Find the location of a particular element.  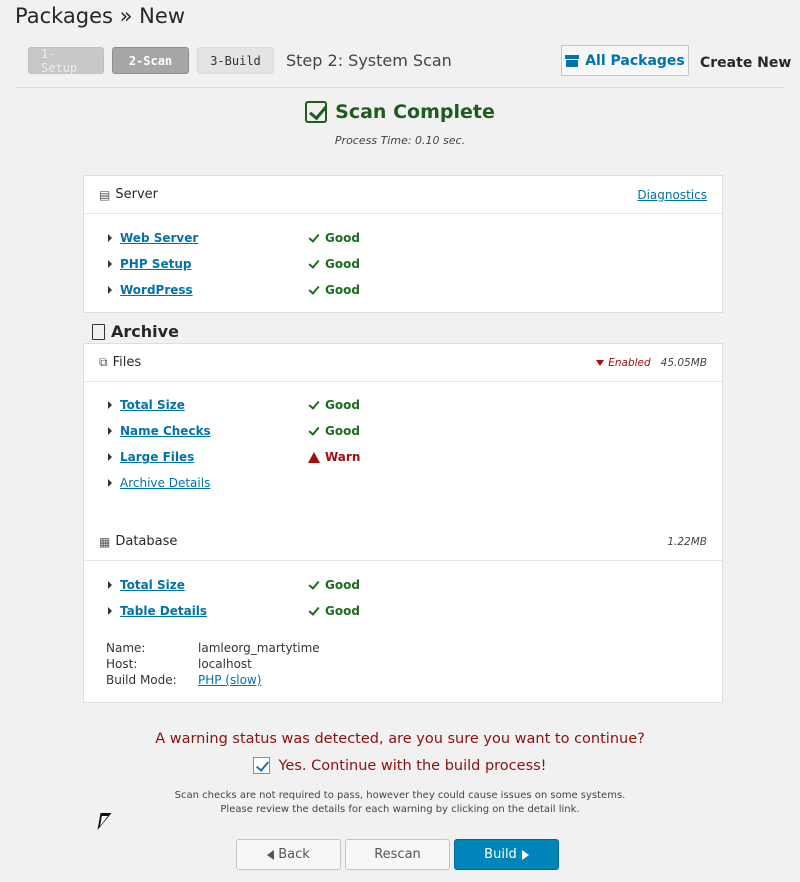

filter-icon is located at coordinates (600, 362).